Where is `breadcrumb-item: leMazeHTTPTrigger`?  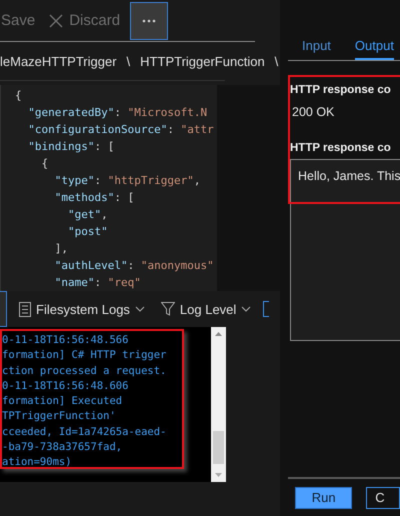 breadcrumb-item: leMazeHTTPTrigger is located at coordinates (58, 61).